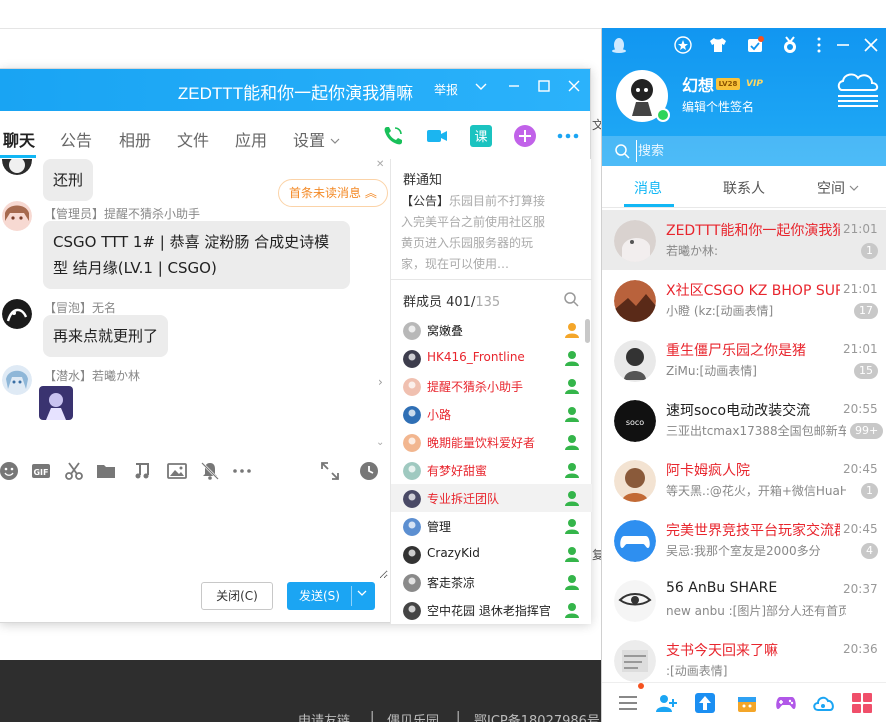 The height and width of the screenshot is (722, 886). Describe the element at coordinates (718, 106) in the screenshot. I see `signature-edit: 编辑个性签名` at that location.